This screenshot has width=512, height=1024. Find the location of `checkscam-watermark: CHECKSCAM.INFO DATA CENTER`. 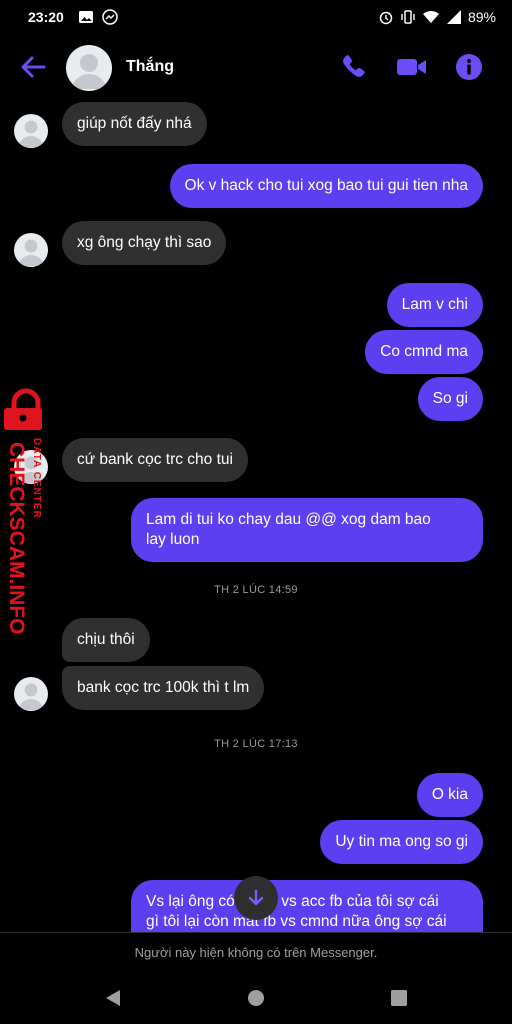

checkscam-watermark: CHECKSCAM.INFO DATA CENTER is located at coordinates (23, 511).